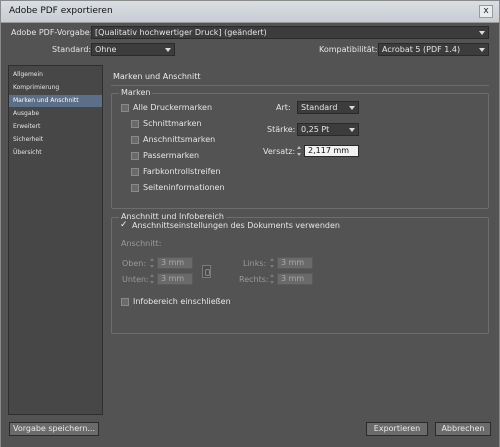 The width and height of the screenshot is (500, 447). Describe the element at coordinates (295, 279) in the screenshot. I see `bleed-right-field: 3 mm` at that location.